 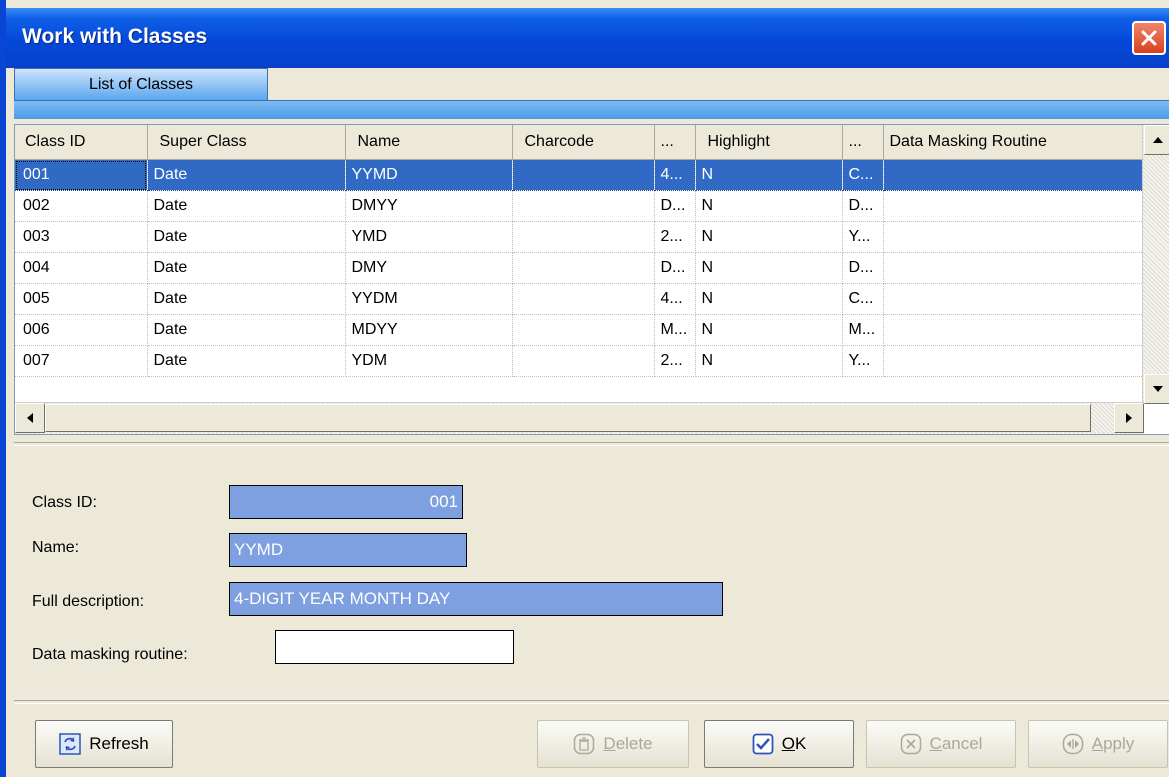 What do you see at coordinates (429, 361) in the screenshot?
I see `name-cell: YDM` at bounding box center [429, 361].